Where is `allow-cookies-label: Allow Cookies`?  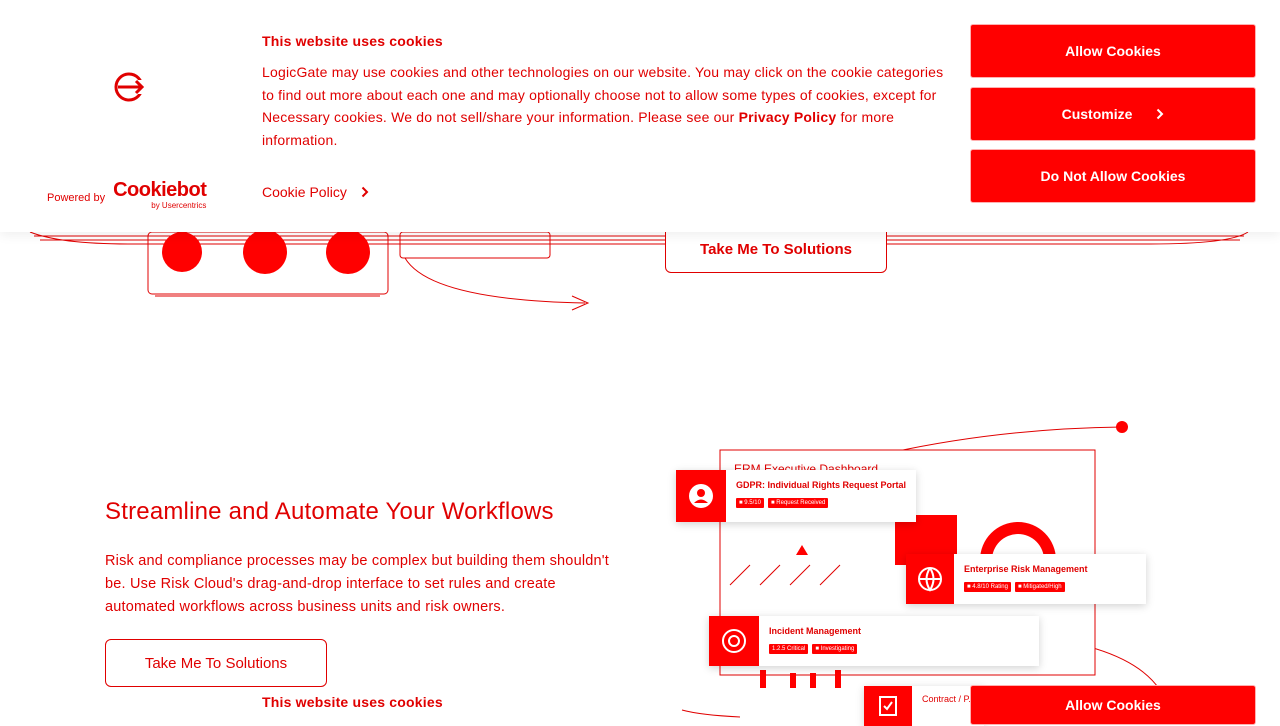 allow-cookies-label: Allow Cookies is located at coordinates (1113, 51).